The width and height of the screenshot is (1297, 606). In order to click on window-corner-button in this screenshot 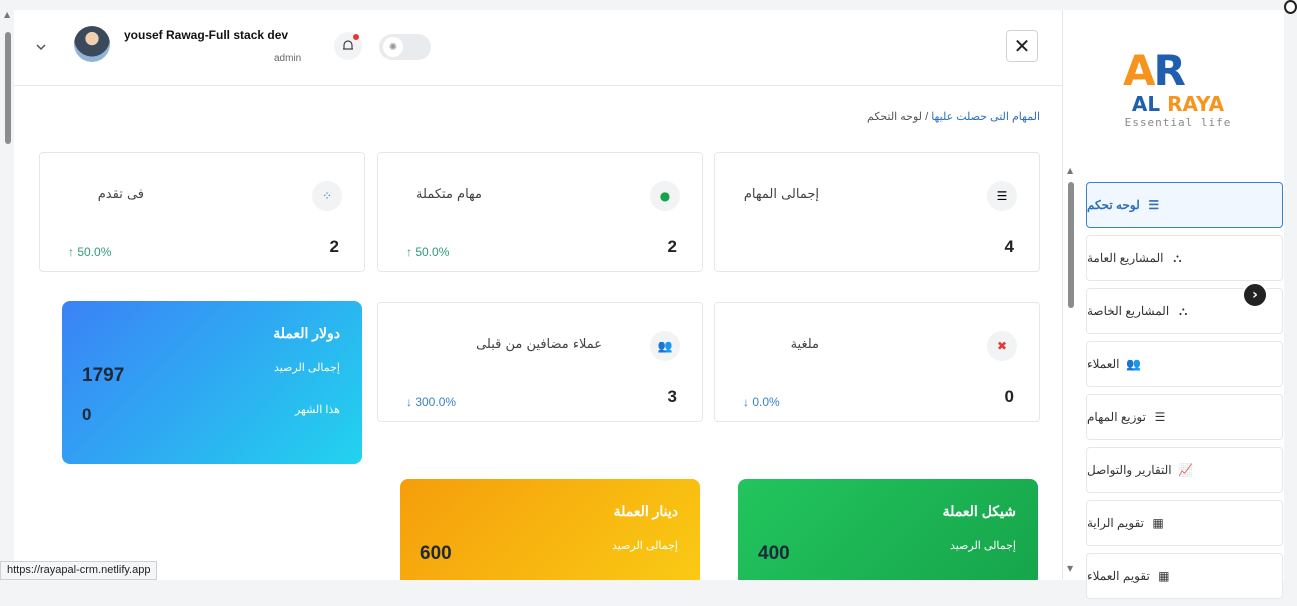, I will do `click(1290, 7)`.